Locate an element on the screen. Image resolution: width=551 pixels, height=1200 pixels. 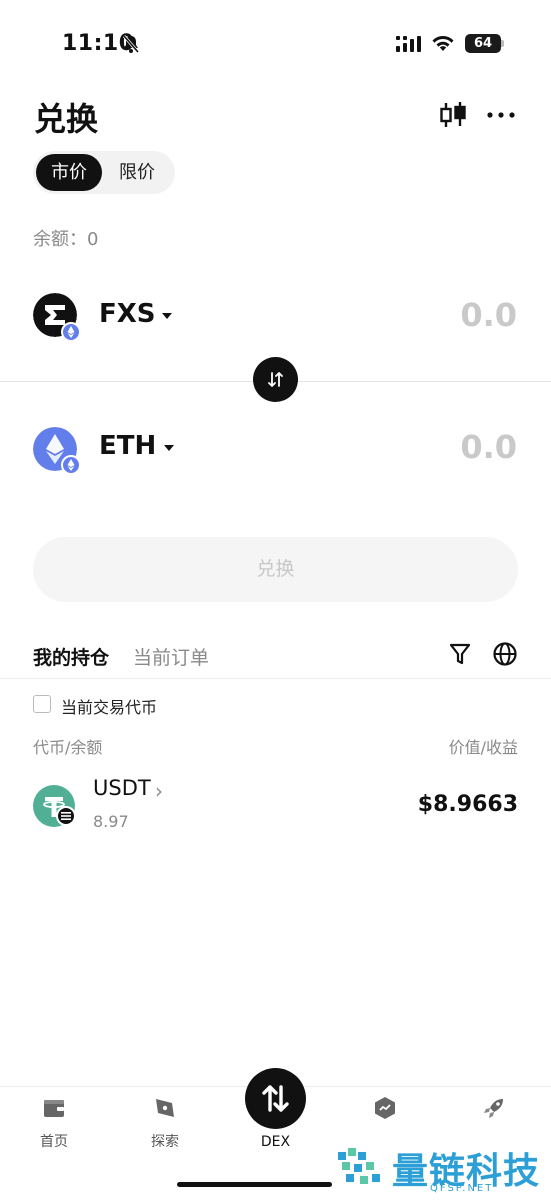
nav-item-home: 首页 is located at coordinates (54, 1123).